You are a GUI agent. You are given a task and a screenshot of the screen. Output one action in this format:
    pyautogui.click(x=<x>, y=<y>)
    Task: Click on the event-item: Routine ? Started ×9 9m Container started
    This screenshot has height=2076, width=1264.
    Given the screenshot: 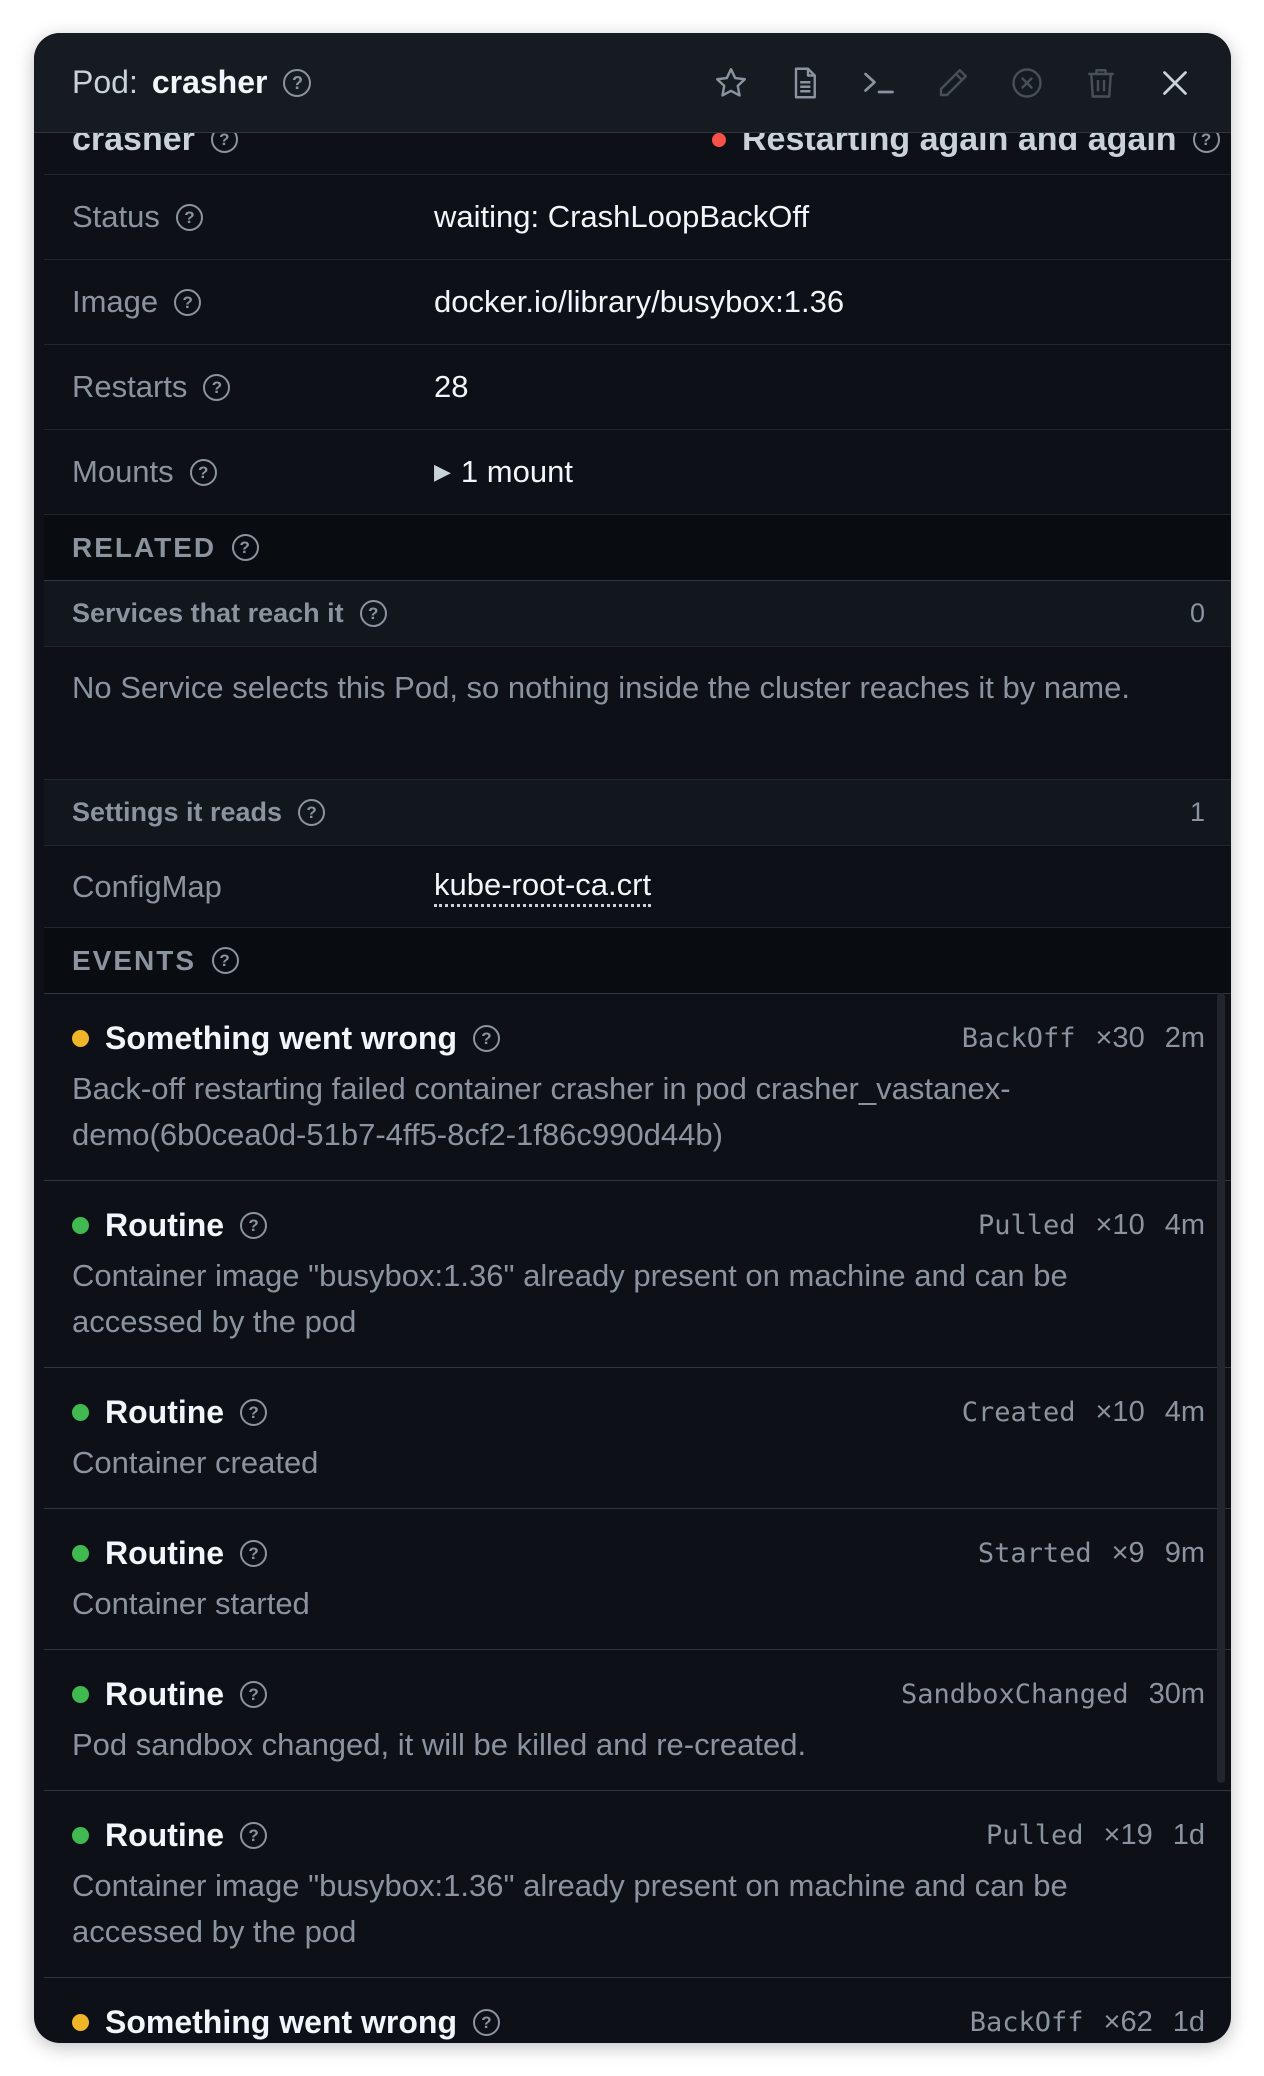 What is the action you would take?
    pyautogui.click(x=637, y=1579)
    